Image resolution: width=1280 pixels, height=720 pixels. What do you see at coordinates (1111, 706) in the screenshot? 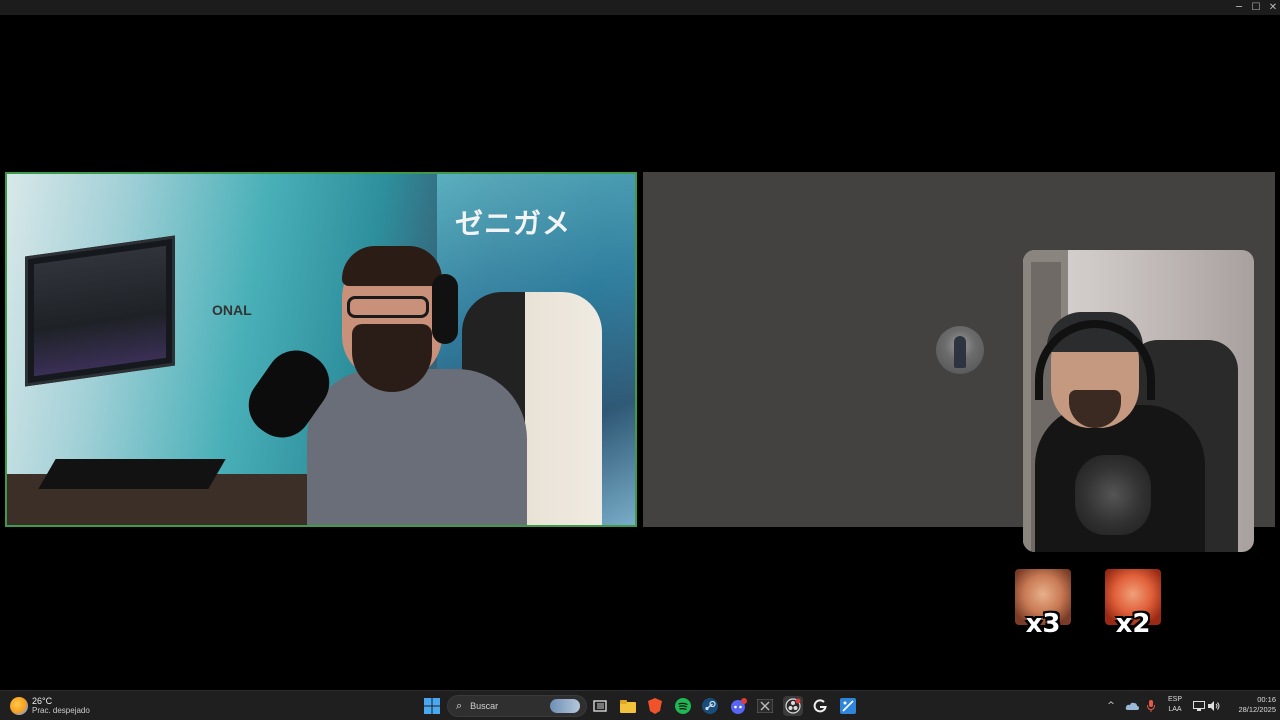
I see `show-hidden-icons-chevron-icon: ^` at bounding box center [1111, 706].